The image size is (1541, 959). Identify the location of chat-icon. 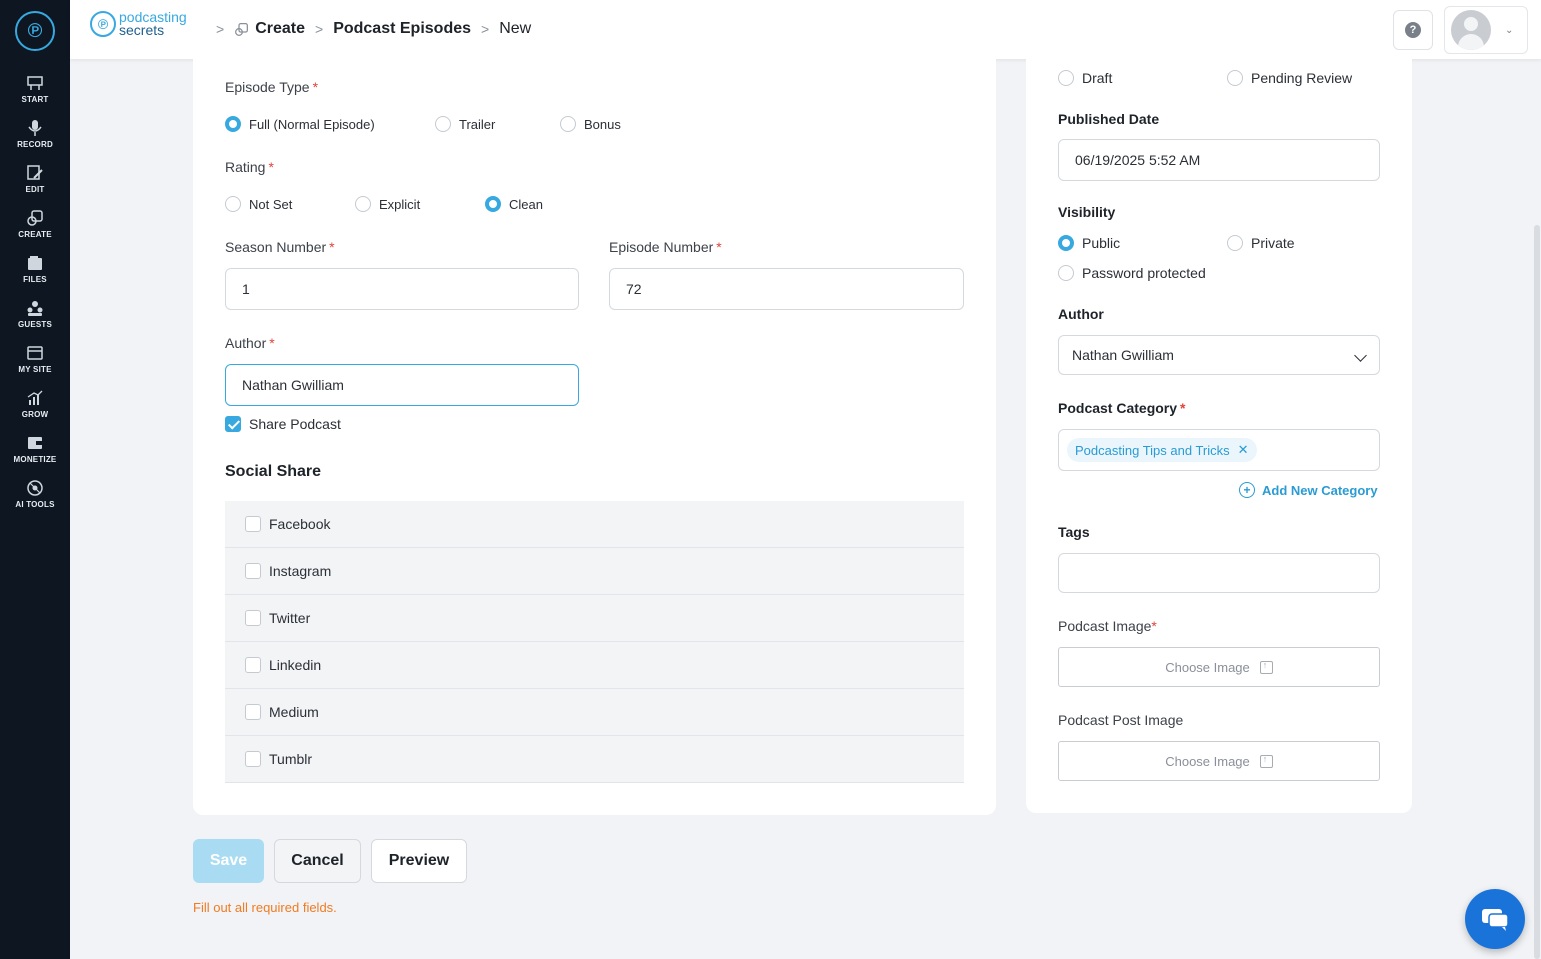
(1495, 920).